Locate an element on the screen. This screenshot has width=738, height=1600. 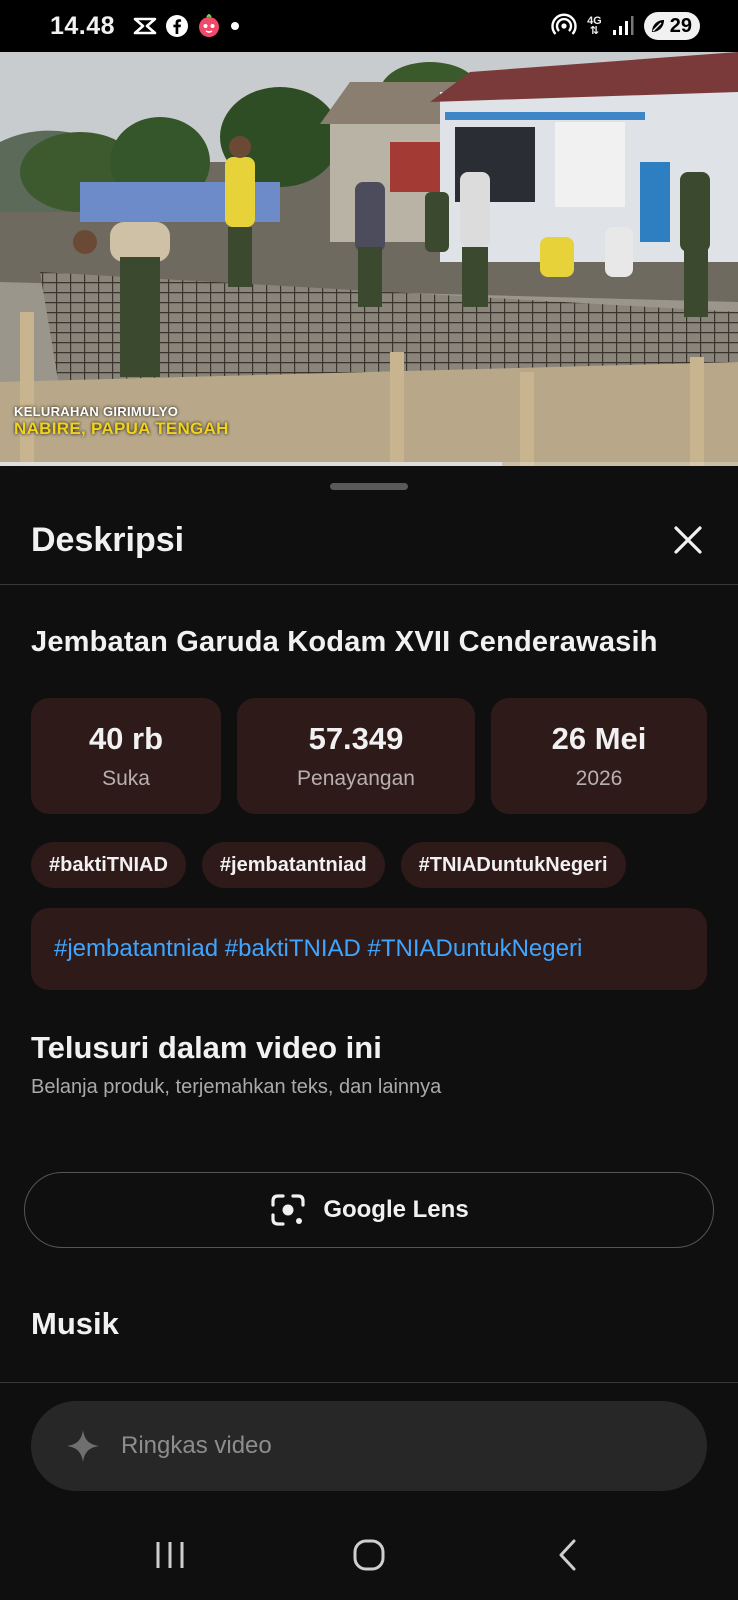
stat-views-value: 57.349 is located at coordinates (356, 738).